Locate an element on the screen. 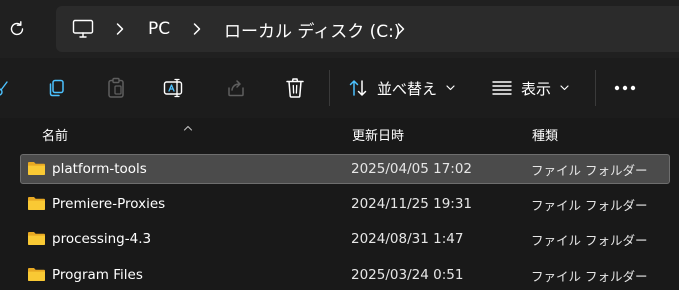 This screenshot has height=290, width=679. copy-icon is located at coordinates (56, 88).